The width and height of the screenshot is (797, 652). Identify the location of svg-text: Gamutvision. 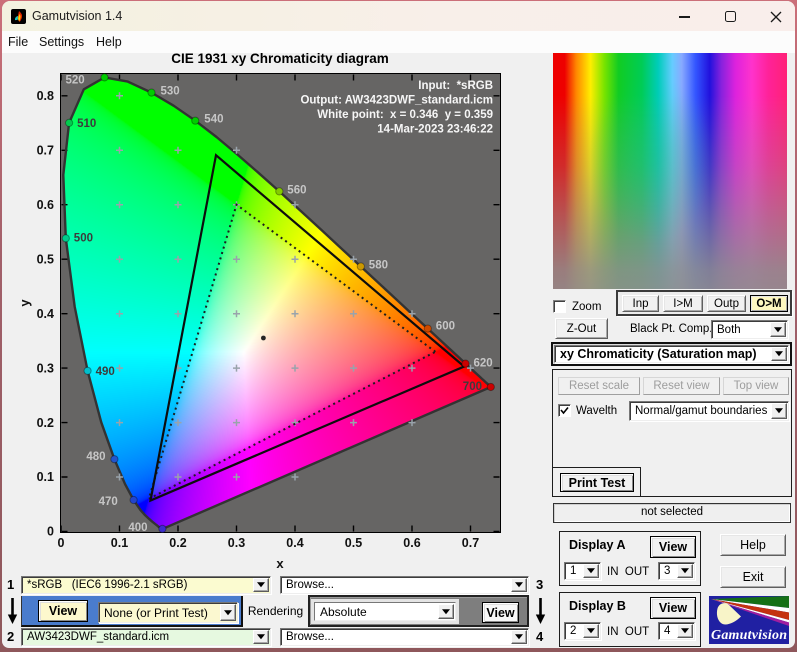
(749, 635).